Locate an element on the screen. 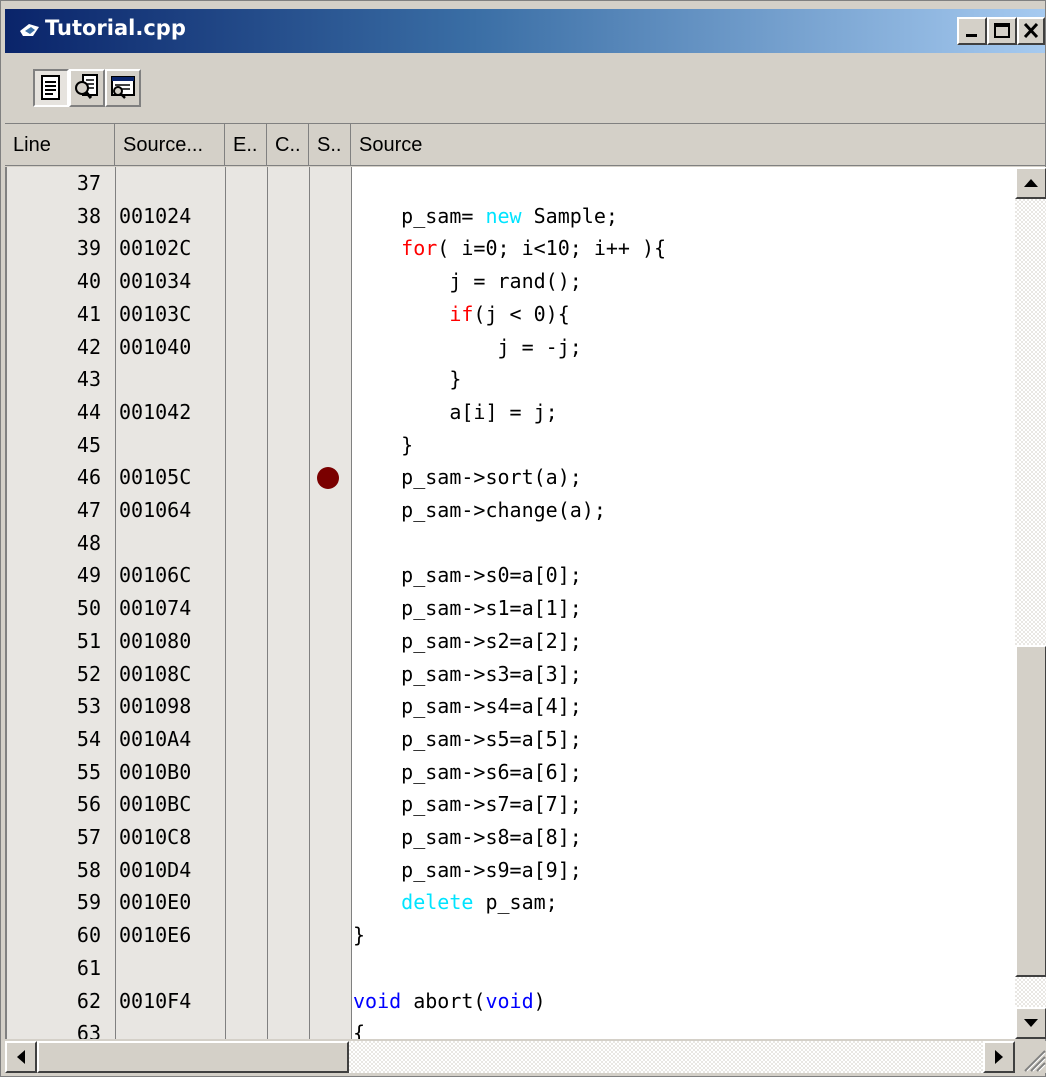 This screenshot has width=1046, height=1077. minimize-button is located at coordinates (972, 31).